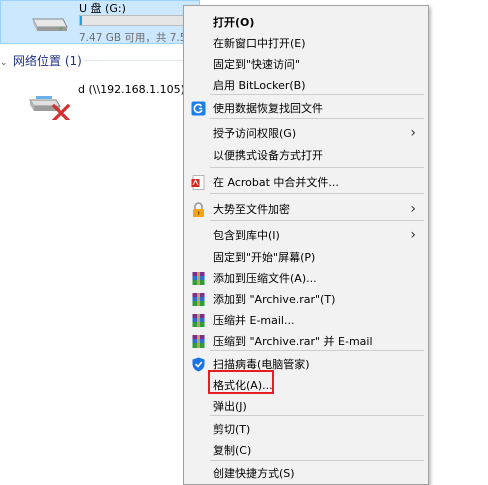 Image resolution: width=488 pixels, height=485 pixels. I want to click on acrobat-icon, so click(198, 182).